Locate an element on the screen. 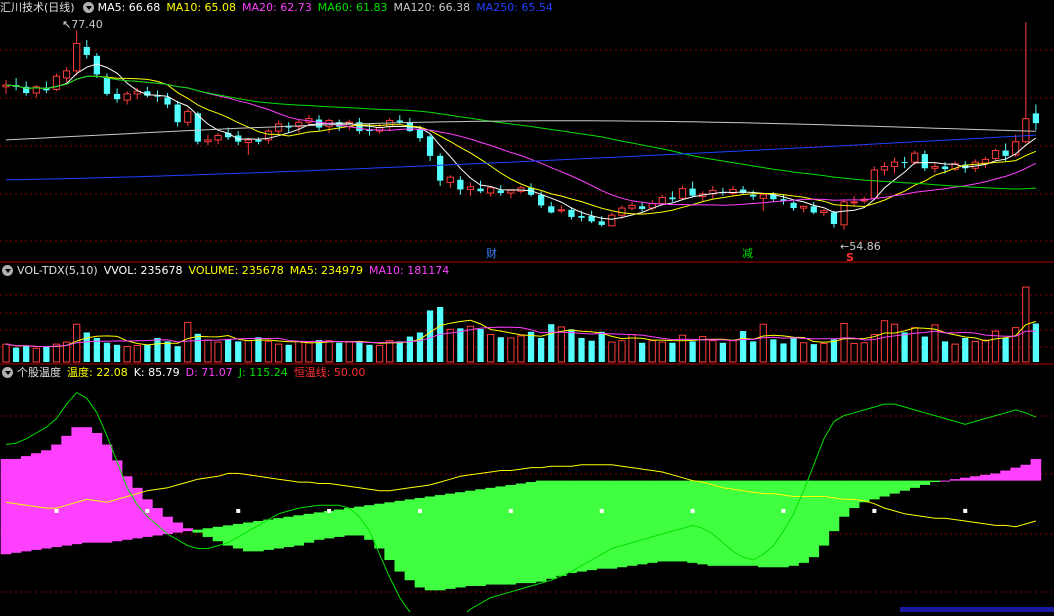  stock-title: 汇川技术(日线) is located at coordinates (37, 7).